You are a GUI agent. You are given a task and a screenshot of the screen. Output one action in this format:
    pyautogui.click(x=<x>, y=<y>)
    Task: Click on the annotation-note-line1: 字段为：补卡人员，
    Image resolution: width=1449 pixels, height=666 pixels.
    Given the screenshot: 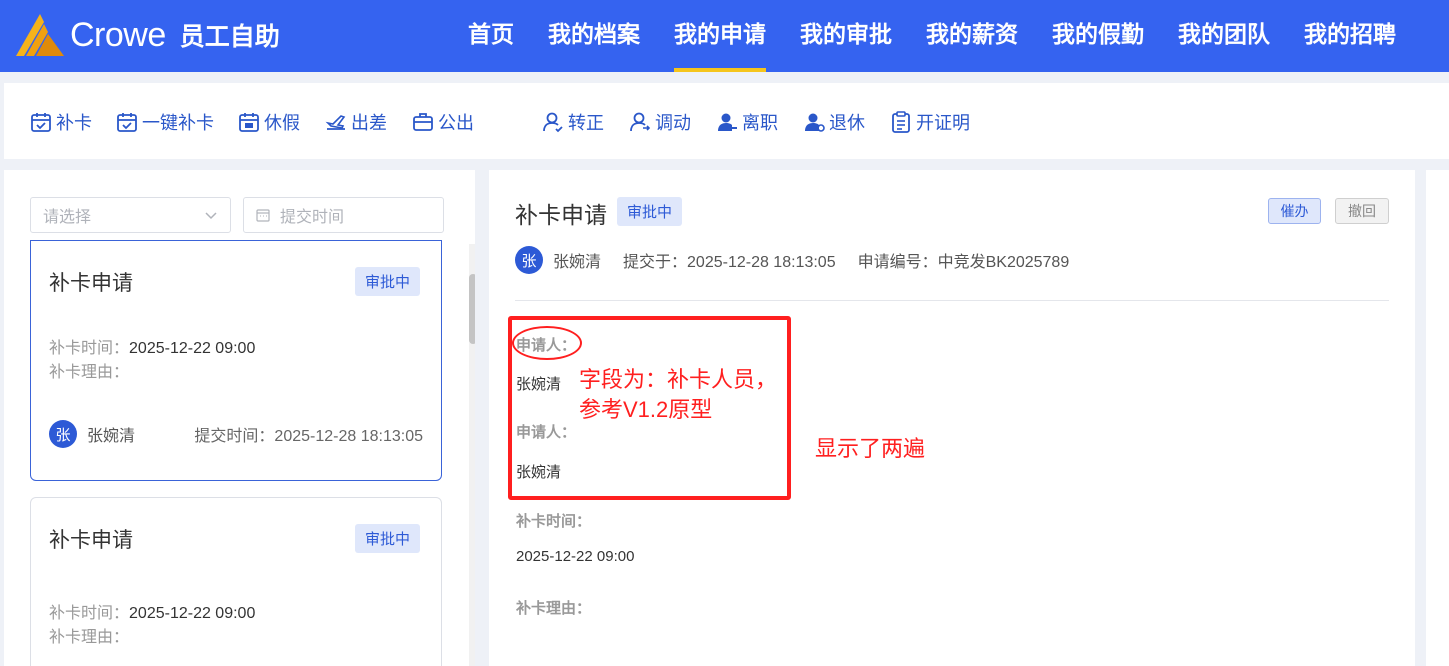 What is the action you would take?
    pyautogui.click(x=678, y=379)
    